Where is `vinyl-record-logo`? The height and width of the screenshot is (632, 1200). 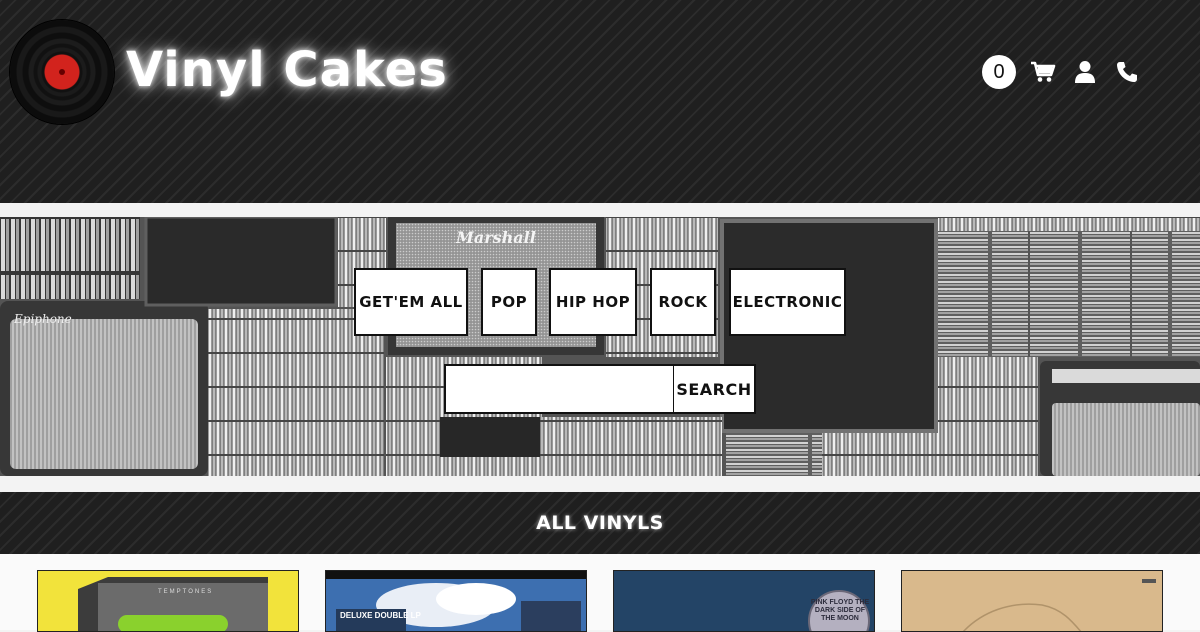
vinyl-record-logo is located at coordinates (62, 72).